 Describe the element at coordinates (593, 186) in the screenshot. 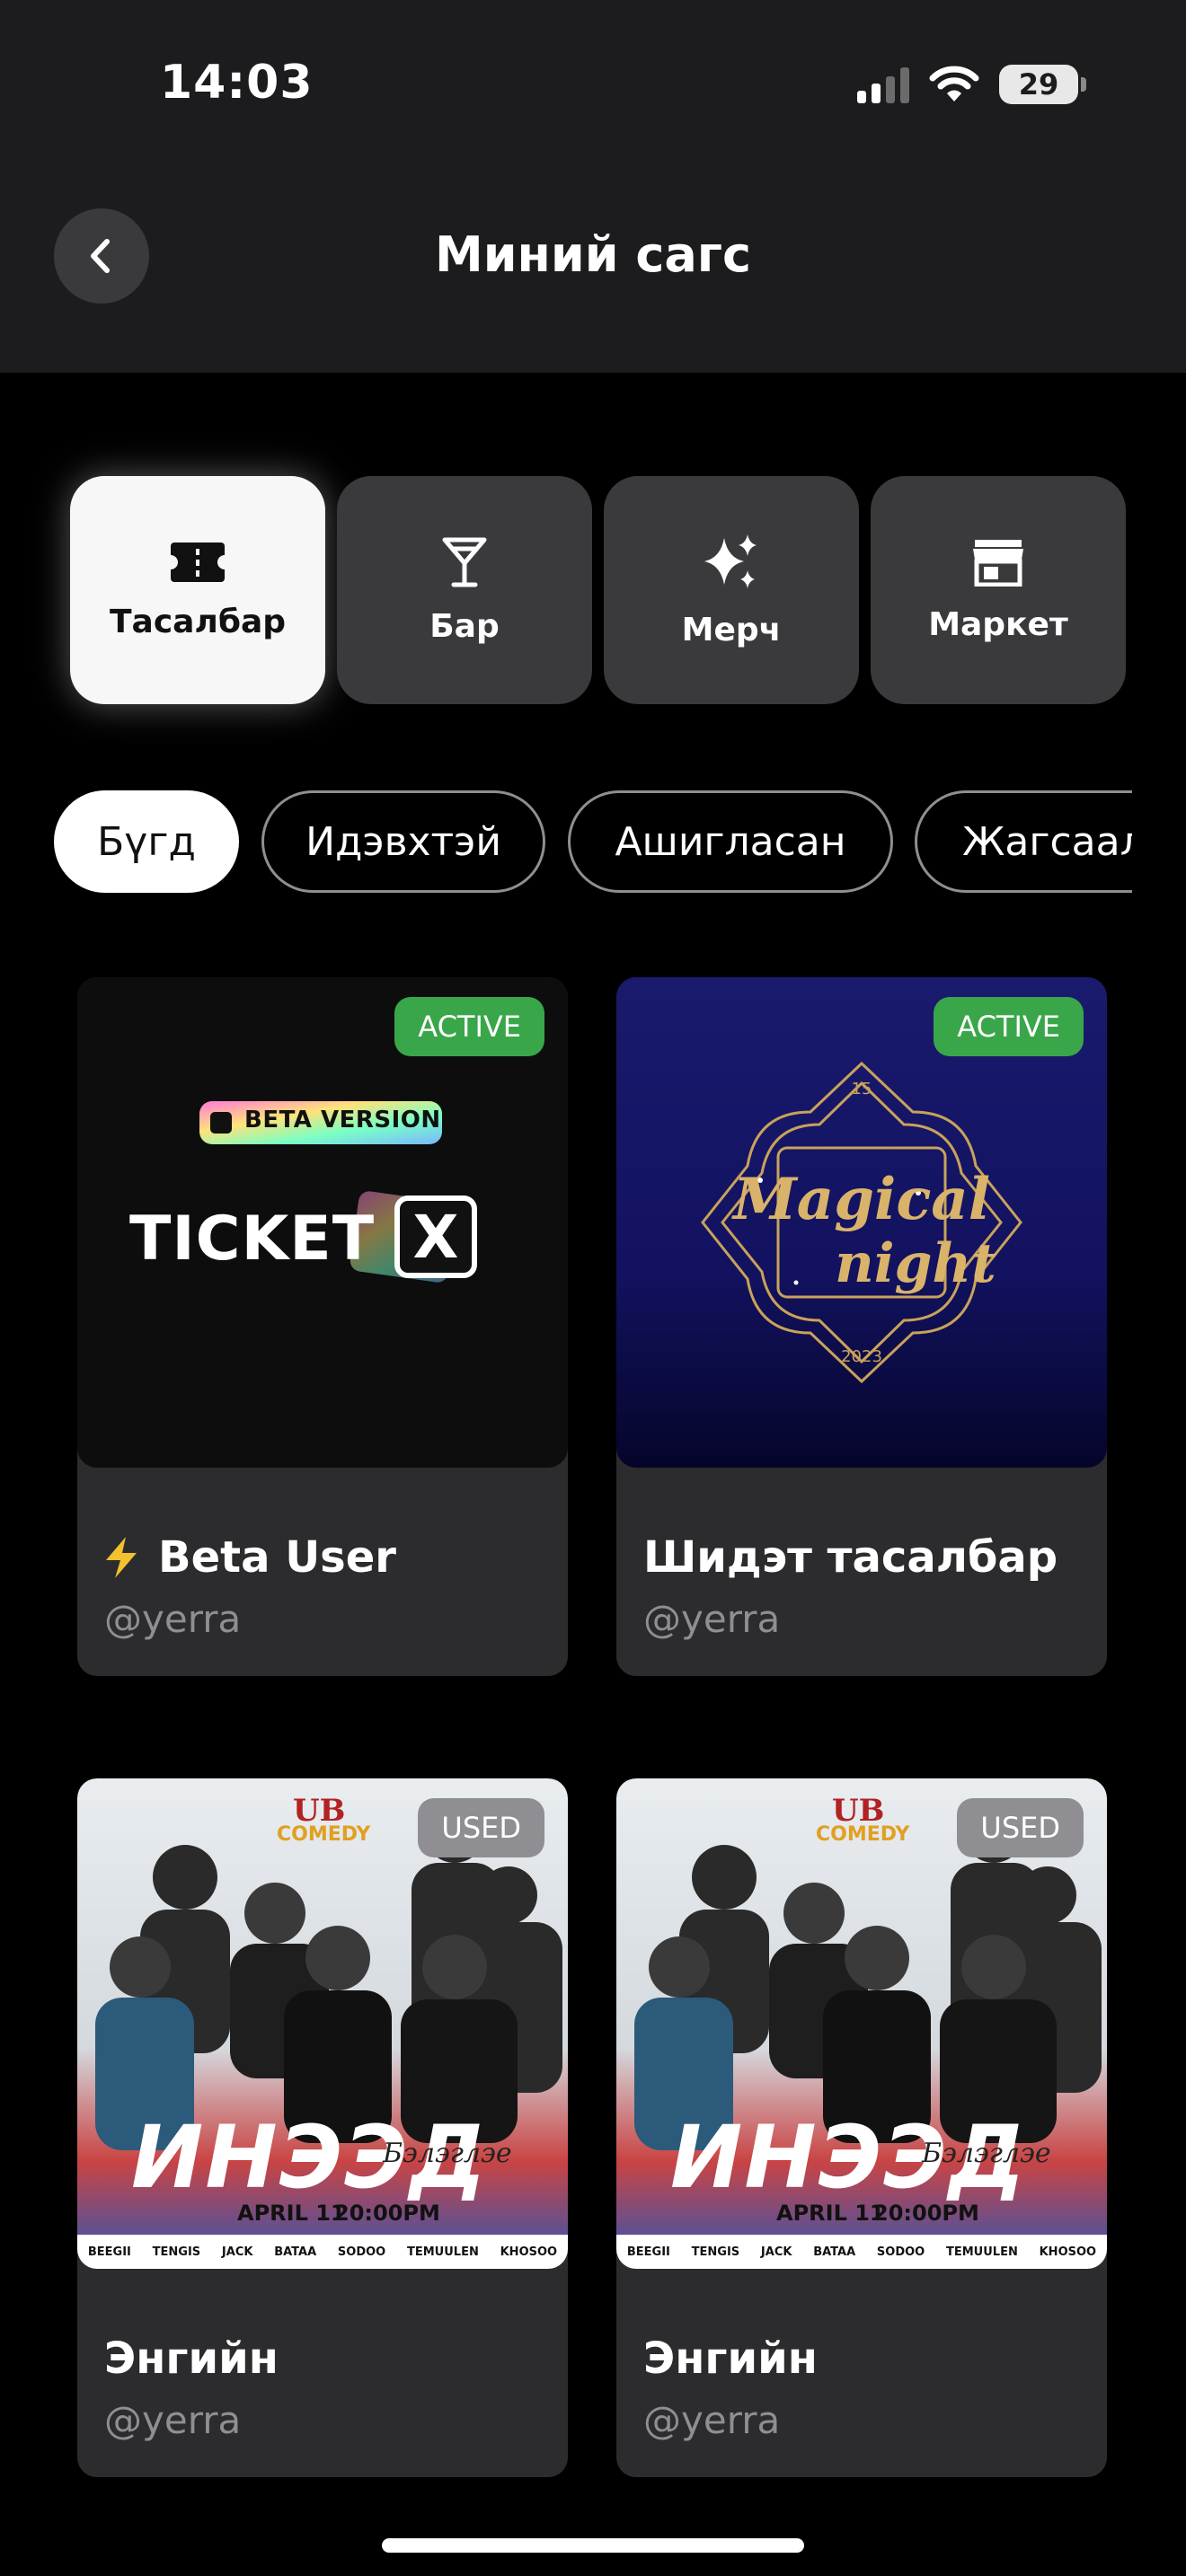

I see `header: 14:03 29 Миний сагс` at that location.